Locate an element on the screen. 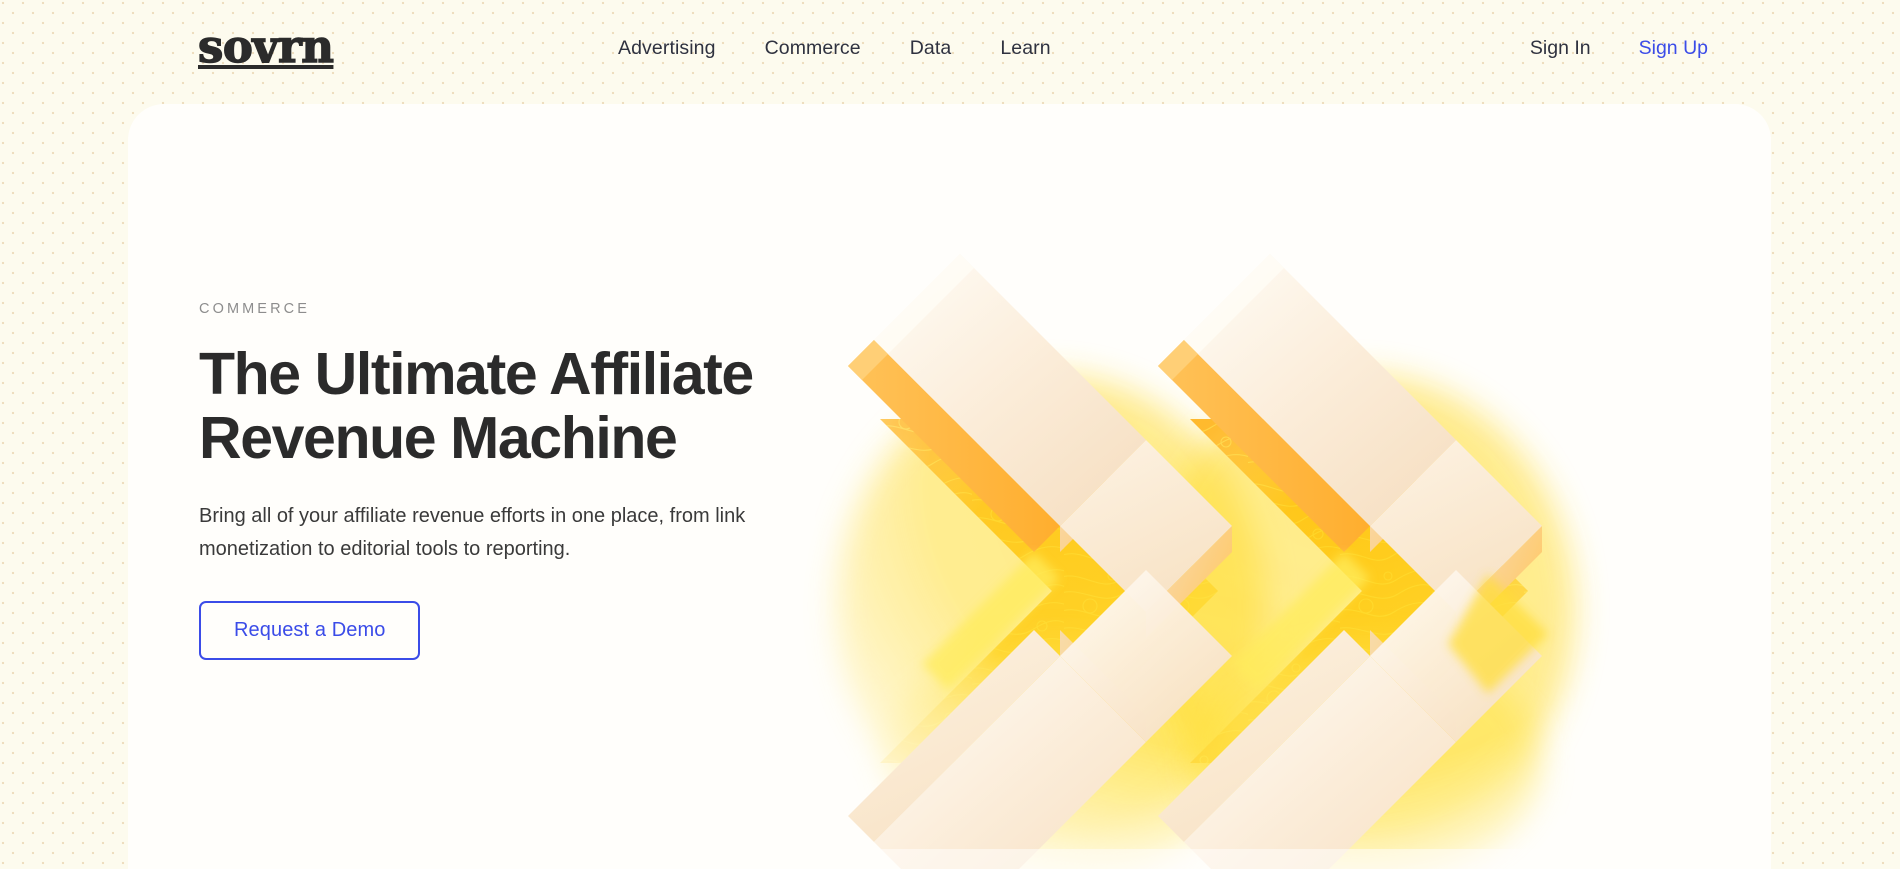 The image size is (1900, 869). nav-link-advertising: Advertising is located at coordinates (667, 48).